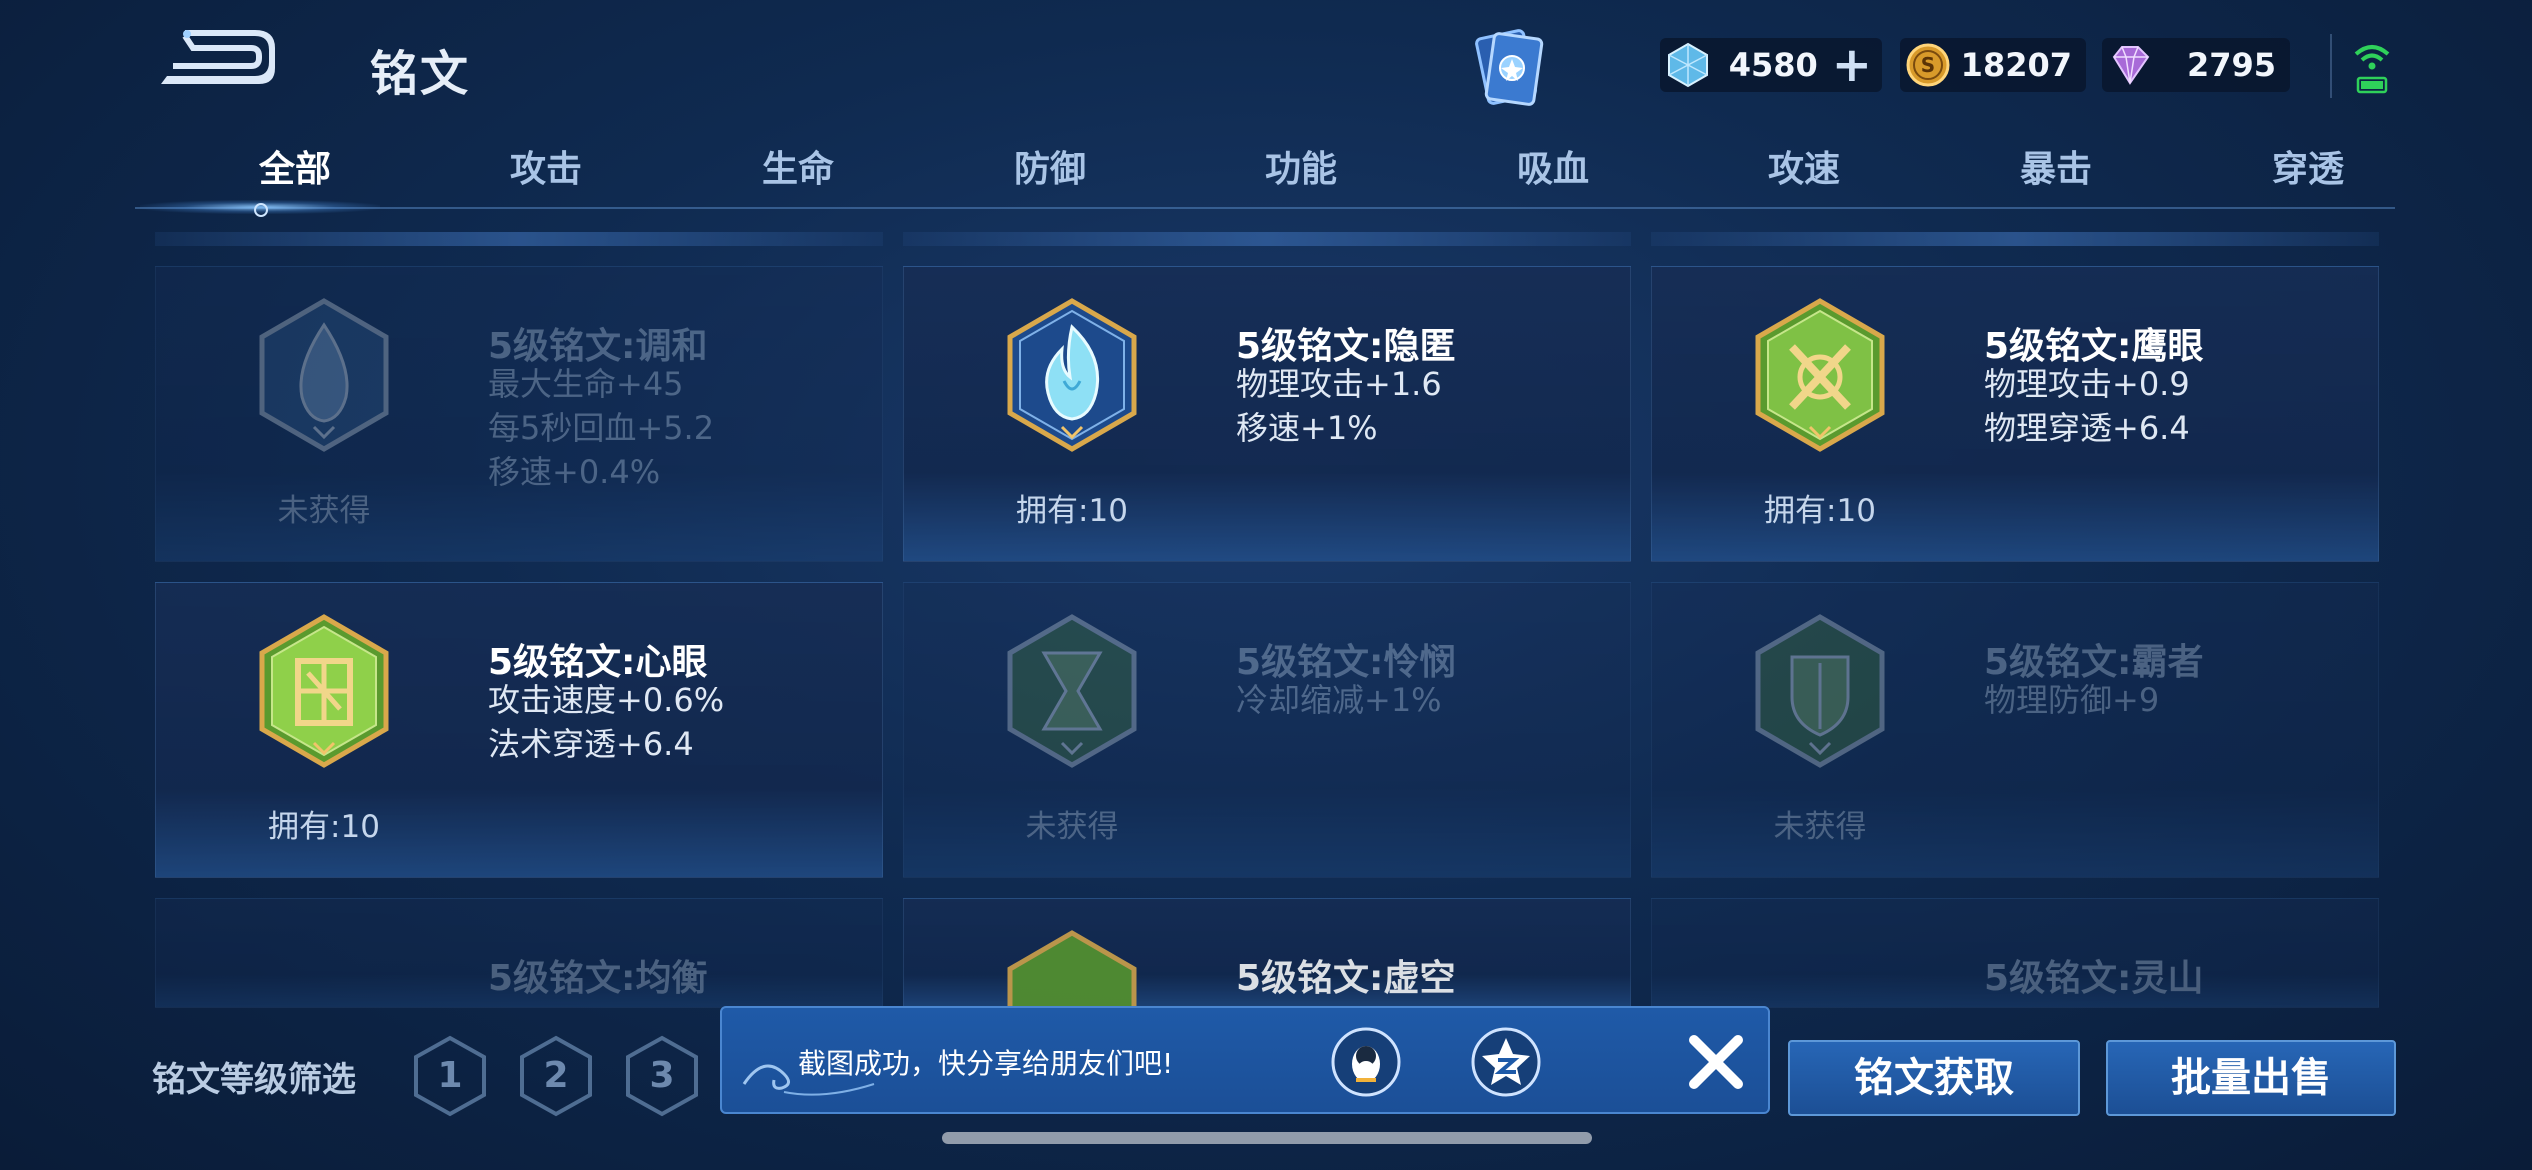 The height and width of the screenshot is (1170, 2532). Describe the element at coordinates (2308, 166) in the screenshot. I see `tab-penetration: 穿透` at that location.